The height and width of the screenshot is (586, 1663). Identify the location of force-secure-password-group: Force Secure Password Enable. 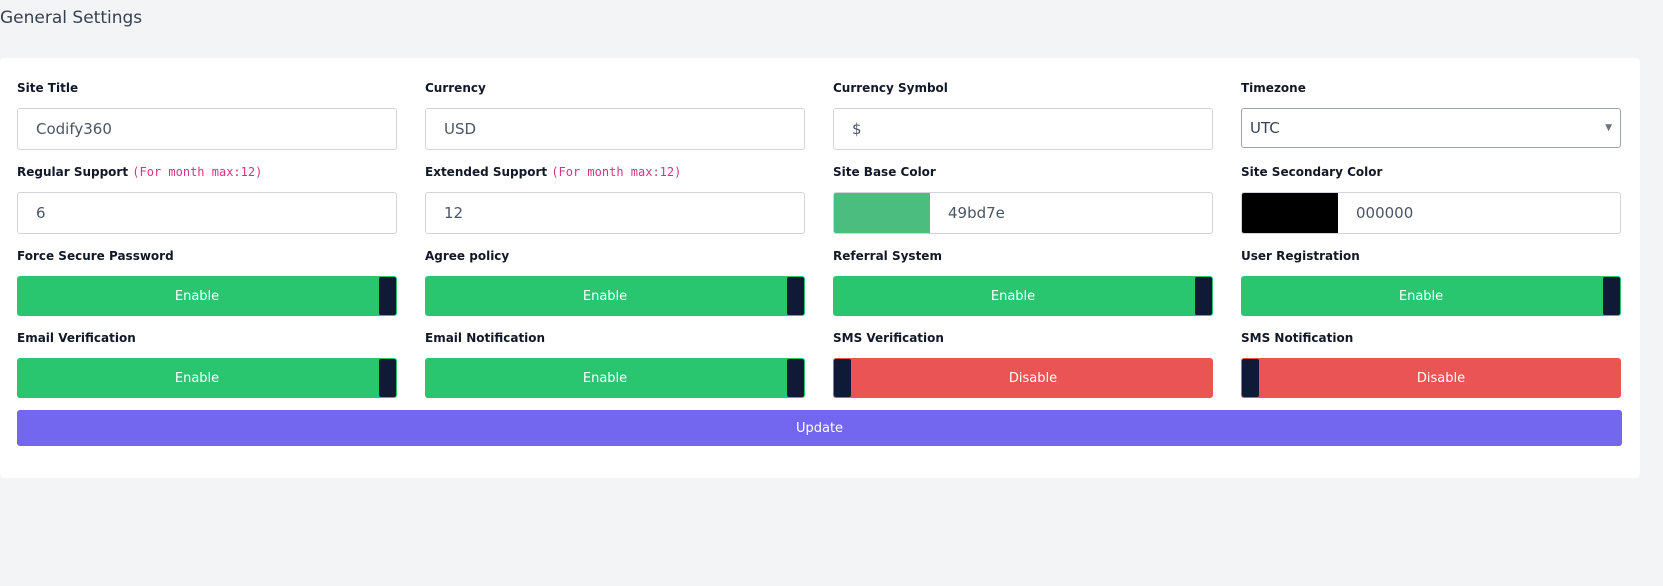
(207, 285).